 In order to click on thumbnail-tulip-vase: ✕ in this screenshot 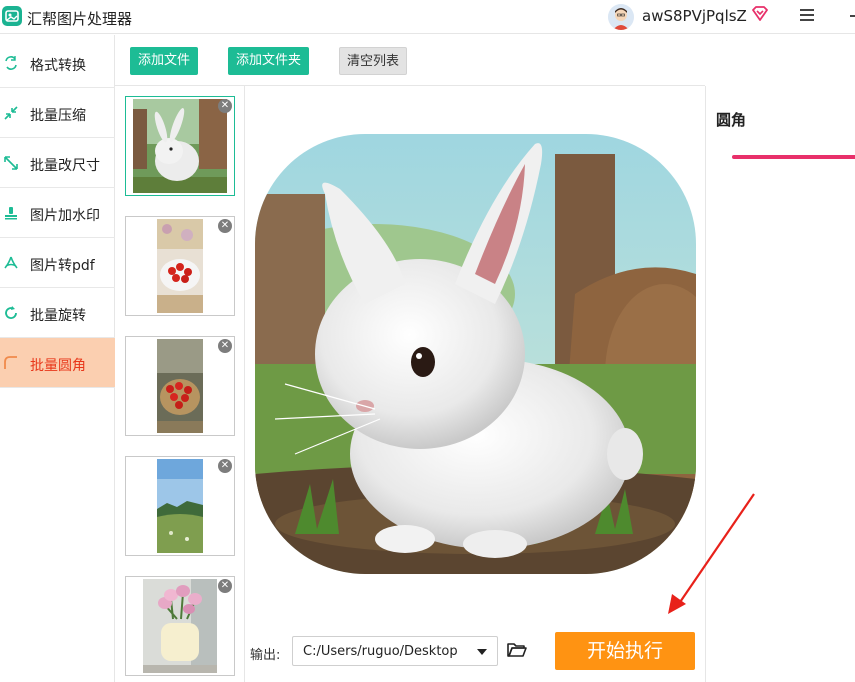, I will do `click(180, 626)`.